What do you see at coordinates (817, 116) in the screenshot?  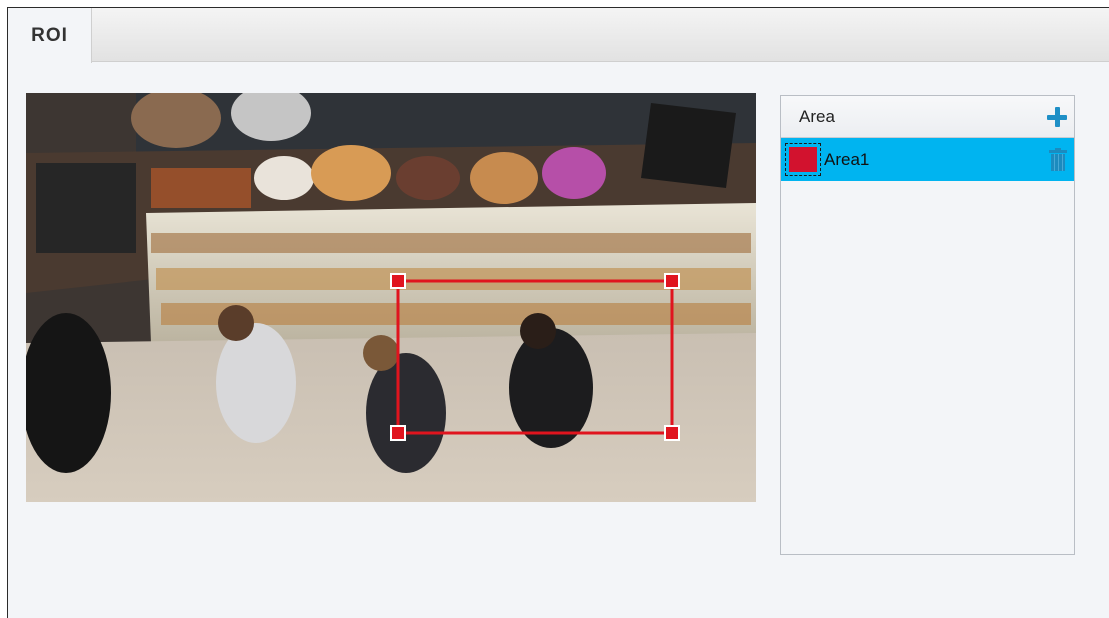 I see `area-header-label: Area` at bounding box center [817, 116].